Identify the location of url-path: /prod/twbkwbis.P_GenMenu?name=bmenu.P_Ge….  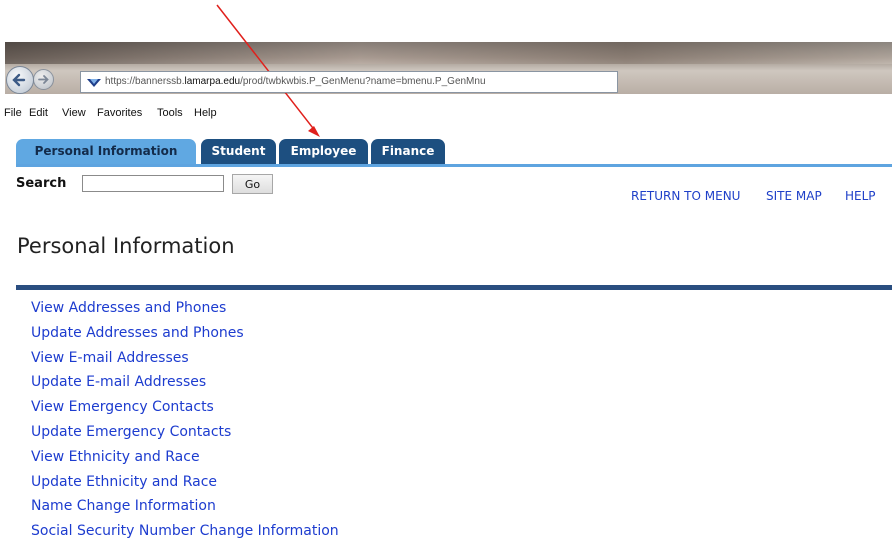
(363, 81).